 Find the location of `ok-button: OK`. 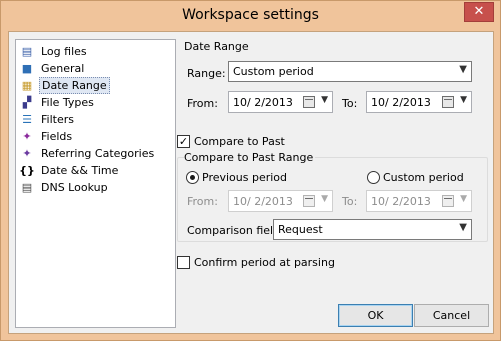

ok-button: OK is located at coordinates (375, 315).